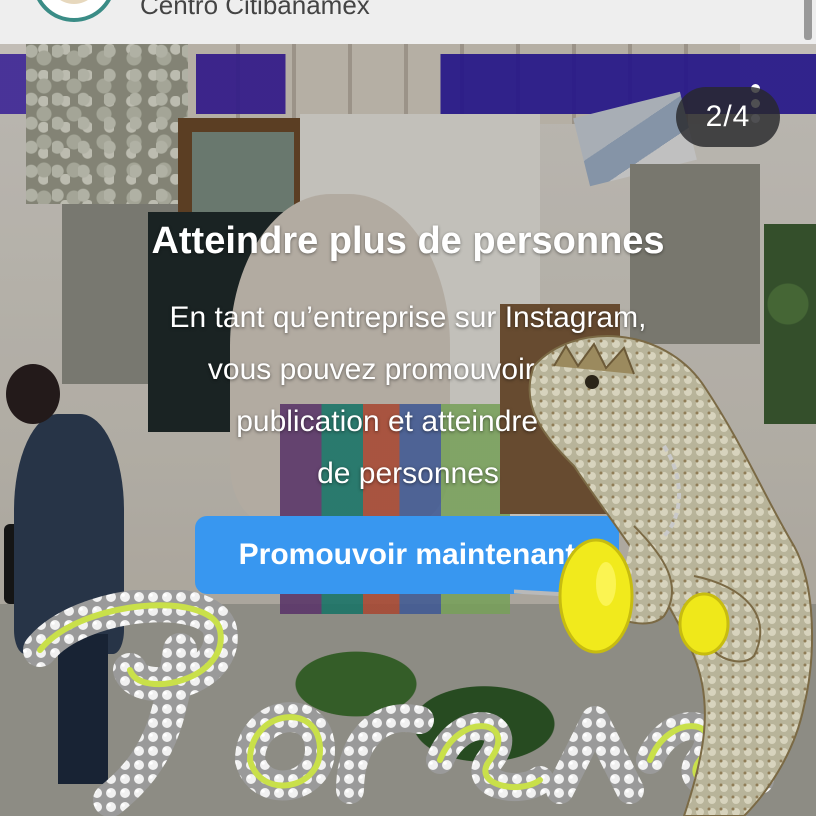 This screenshot has width=816, height=816. Describe the element at coordinates (255, 10) in the screenshot. I see `account-name: Centro Citibanamex` at that location.